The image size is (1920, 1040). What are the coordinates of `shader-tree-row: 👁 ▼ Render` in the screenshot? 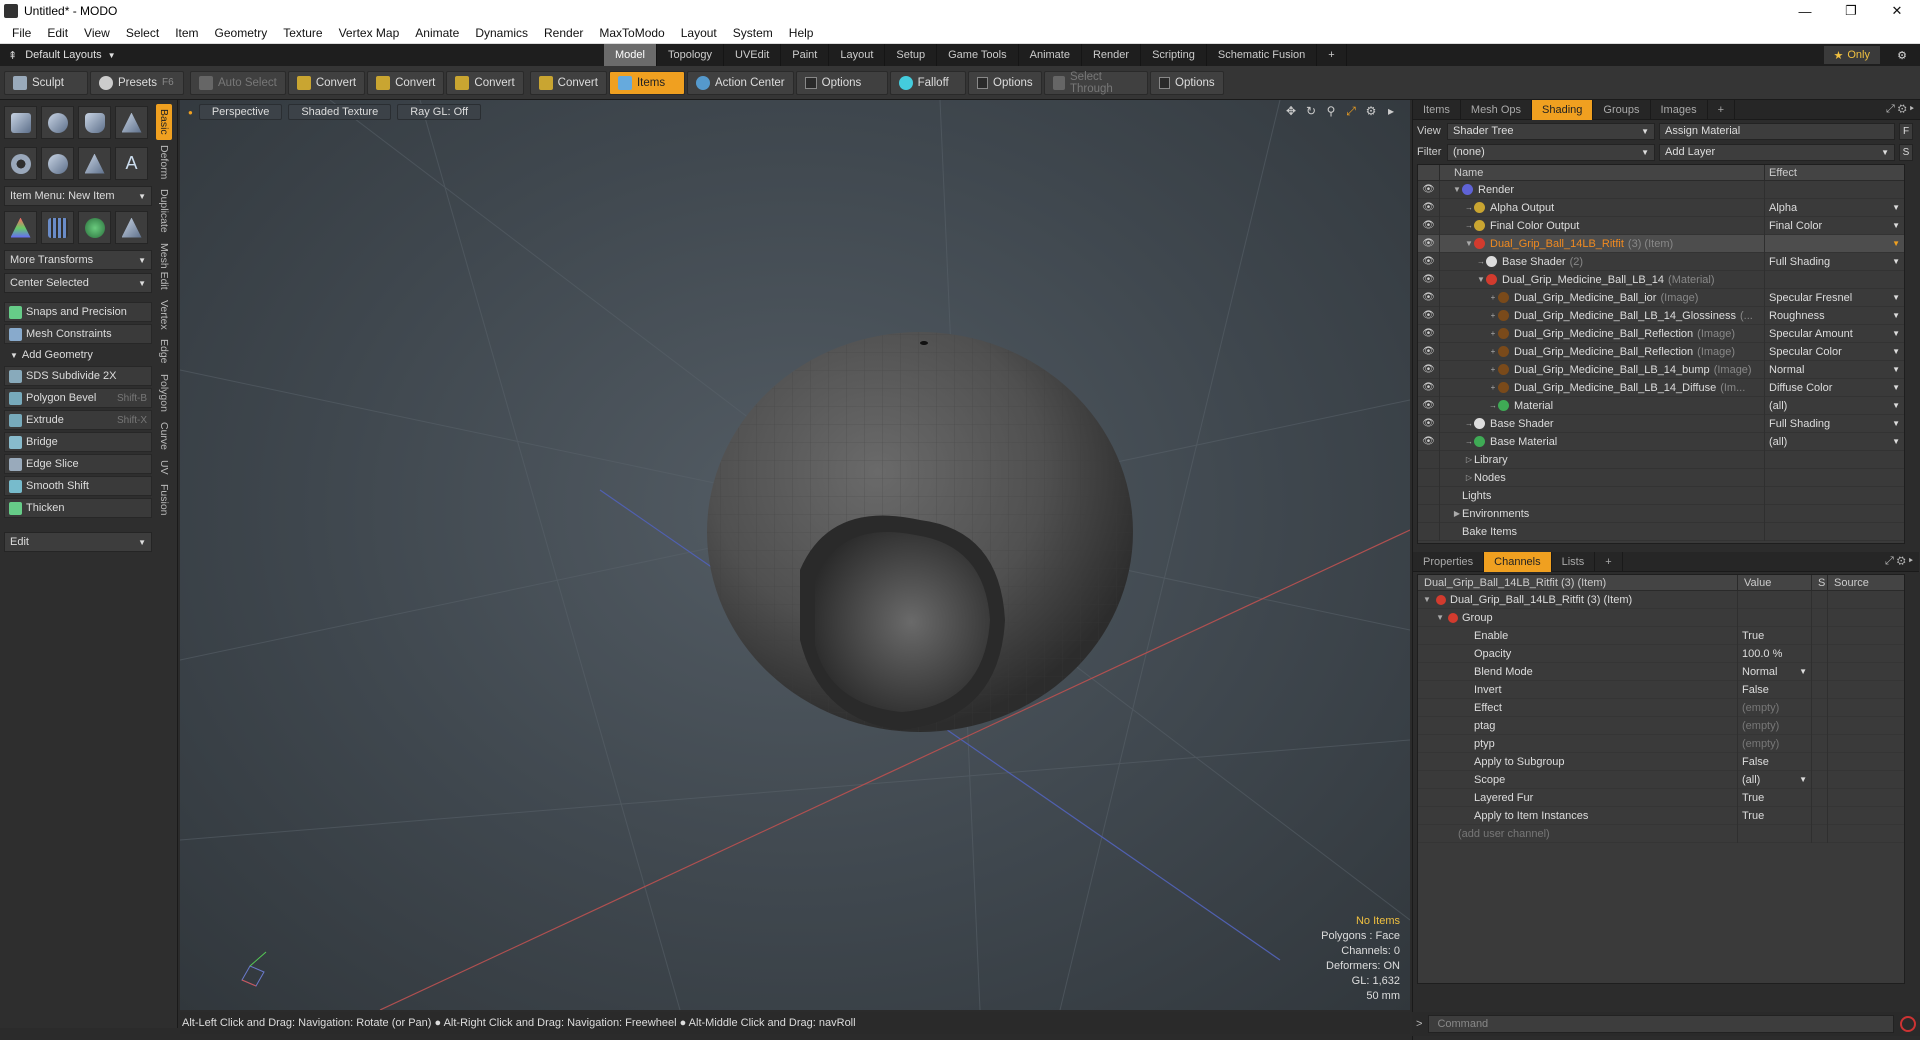 It's located at (1661, 189).